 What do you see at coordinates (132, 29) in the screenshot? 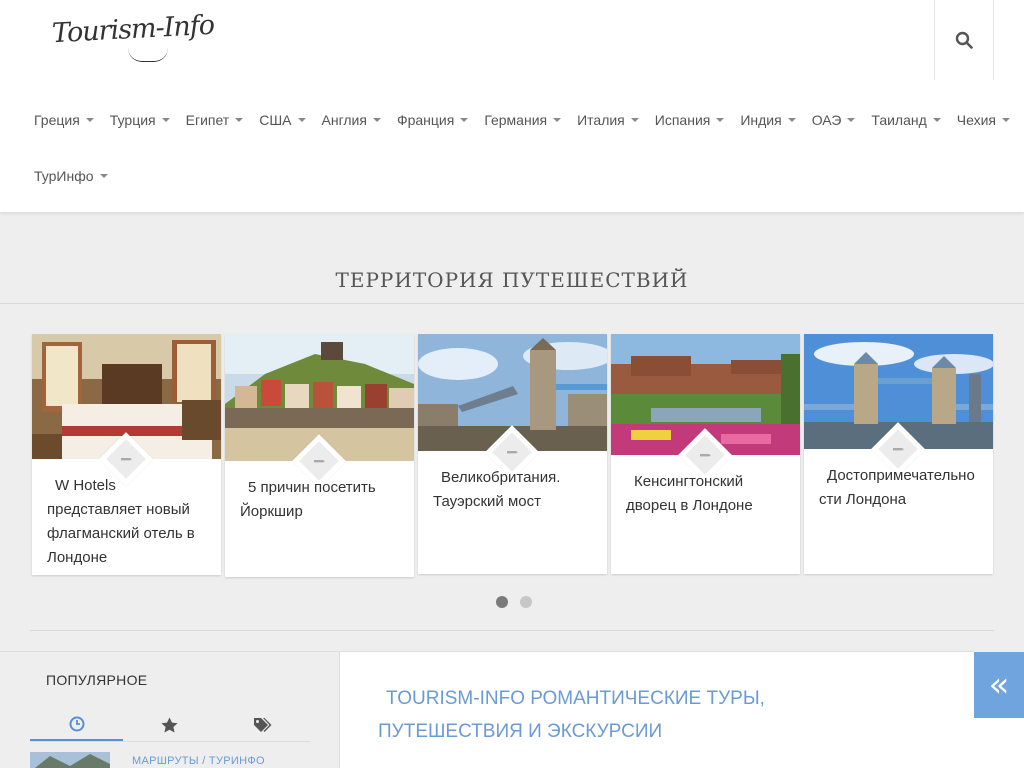
I see `site-logo: Tourism-Info` at bounding box center [132, 29].